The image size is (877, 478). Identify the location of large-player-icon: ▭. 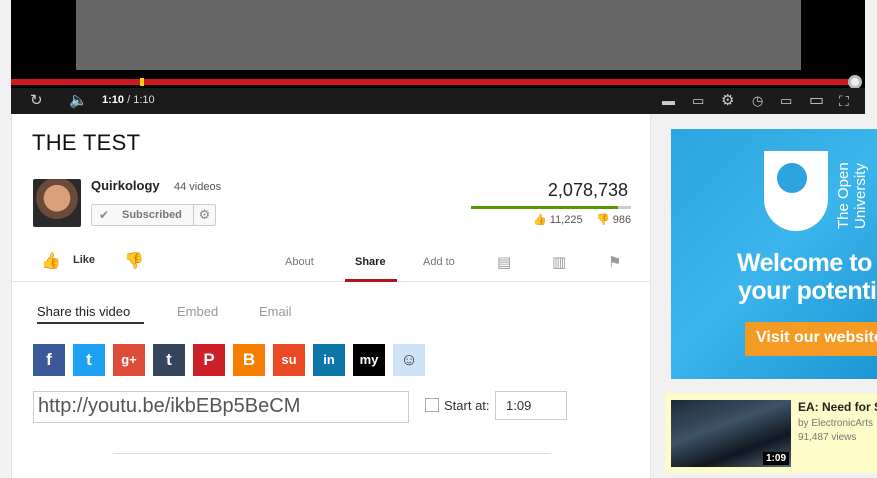
(816, 101).